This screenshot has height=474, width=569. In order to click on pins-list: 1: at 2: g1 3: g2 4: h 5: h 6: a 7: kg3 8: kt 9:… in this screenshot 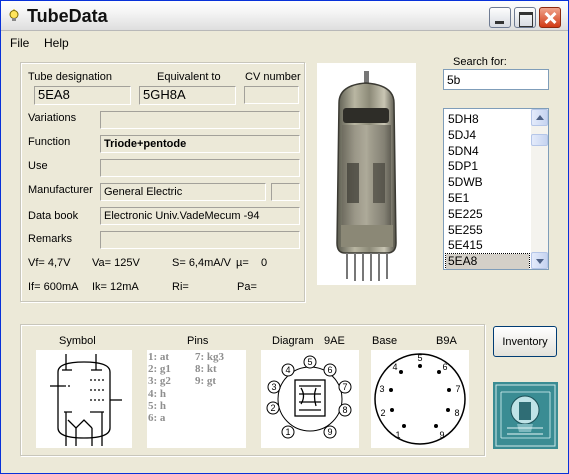, I will do `click(196, 399)`.